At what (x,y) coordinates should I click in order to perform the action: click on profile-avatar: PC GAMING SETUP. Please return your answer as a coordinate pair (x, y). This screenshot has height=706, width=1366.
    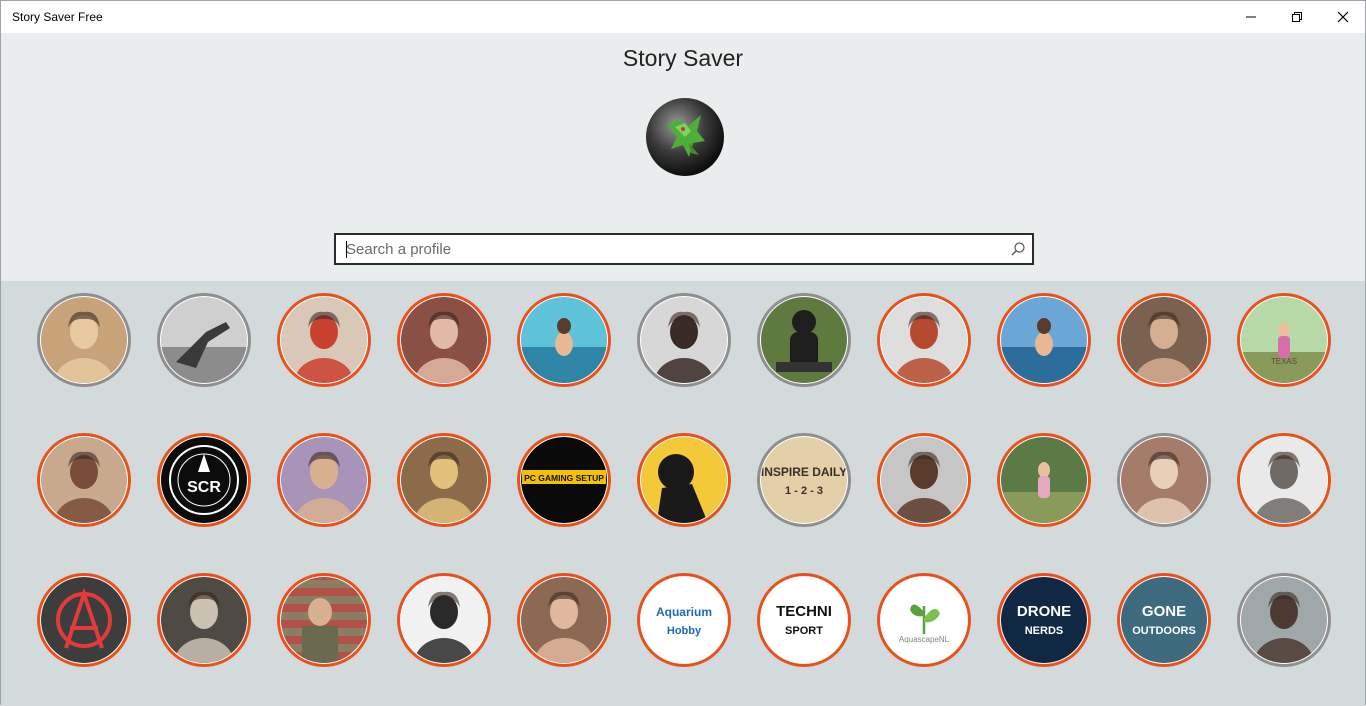
    Looking at the image, I should click on (564, 480).